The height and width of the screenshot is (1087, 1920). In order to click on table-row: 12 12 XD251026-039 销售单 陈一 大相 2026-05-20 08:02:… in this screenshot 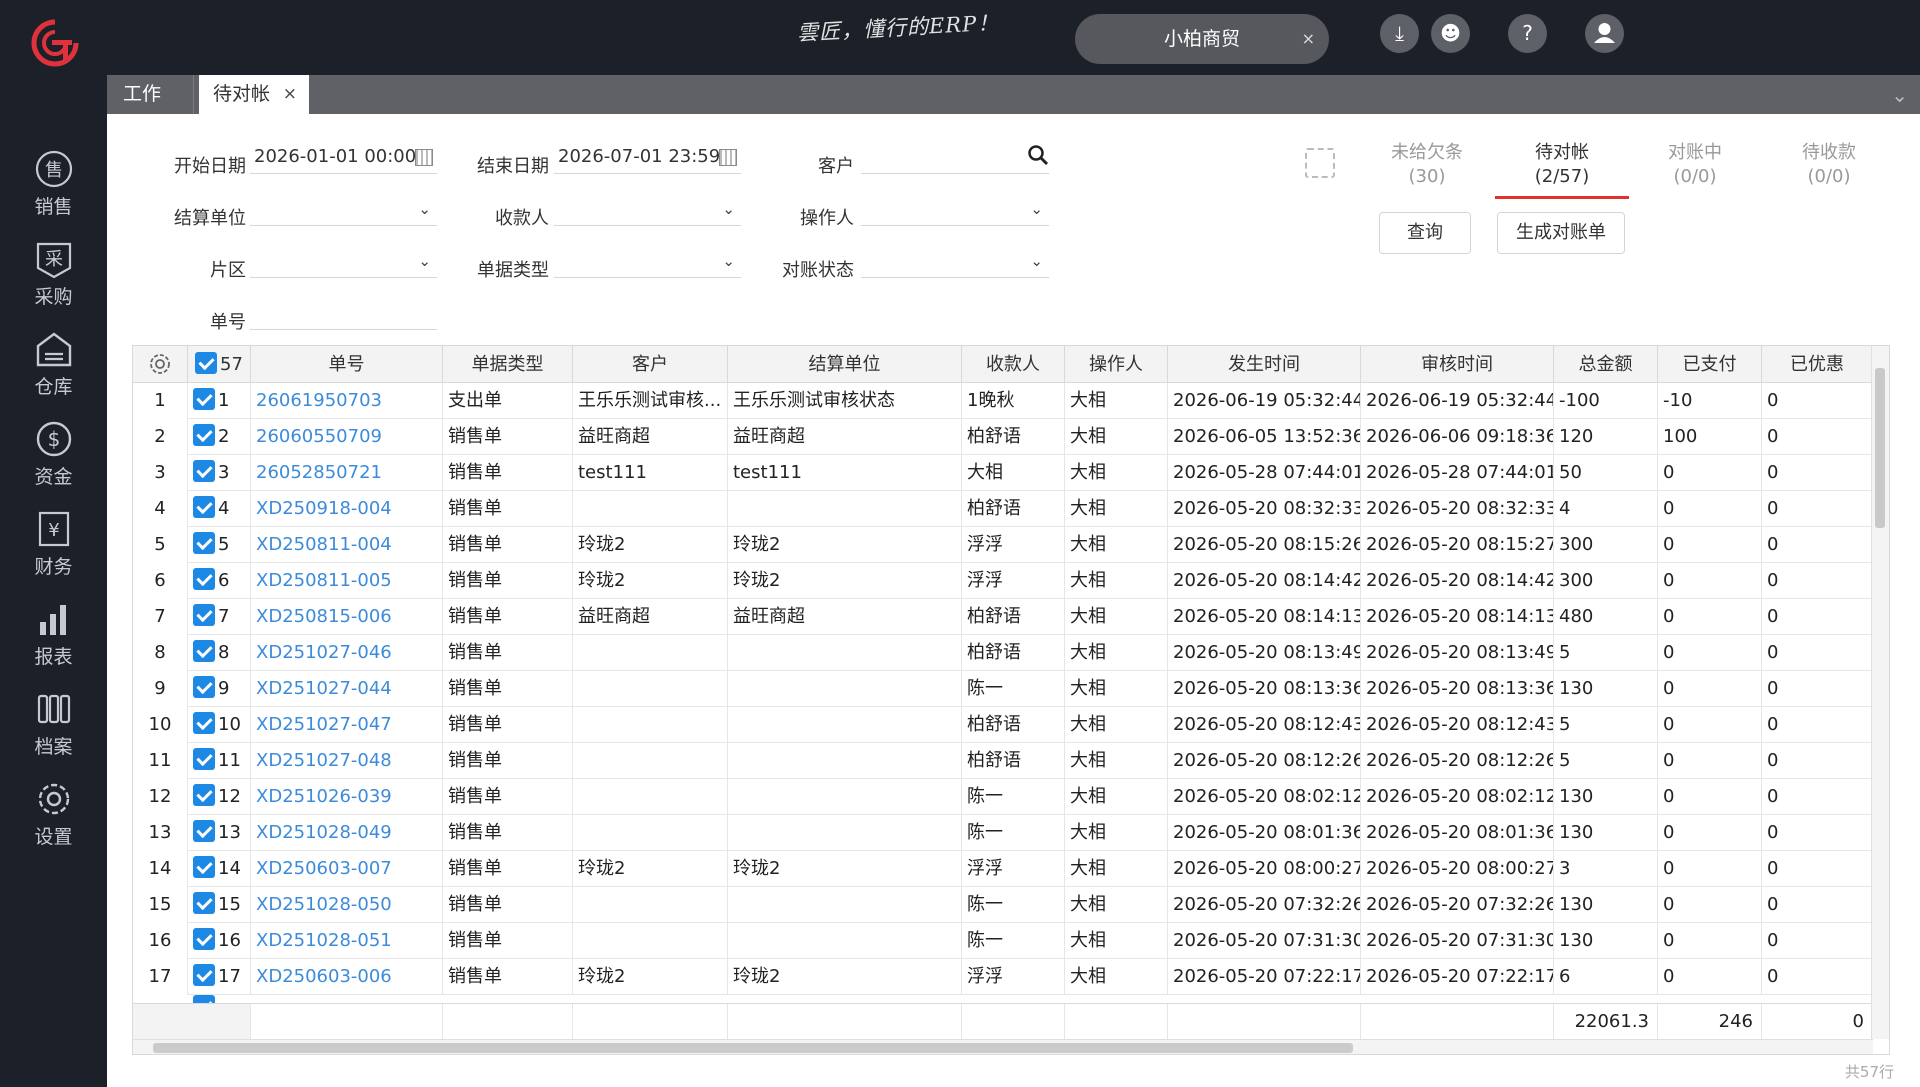, I will do `click(1003, 797)`.